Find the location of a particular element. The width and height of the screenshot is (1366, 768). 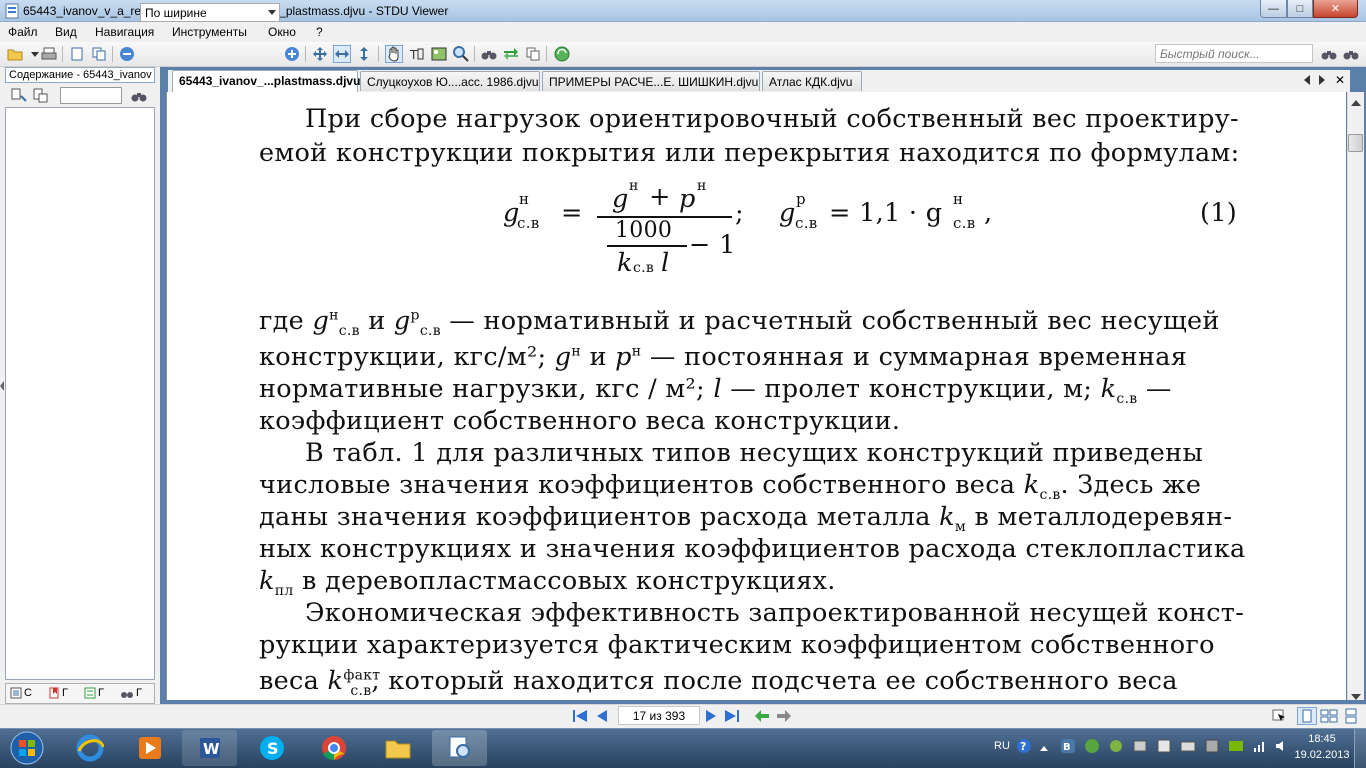

copy-icon is located at coordinates (99, 54).